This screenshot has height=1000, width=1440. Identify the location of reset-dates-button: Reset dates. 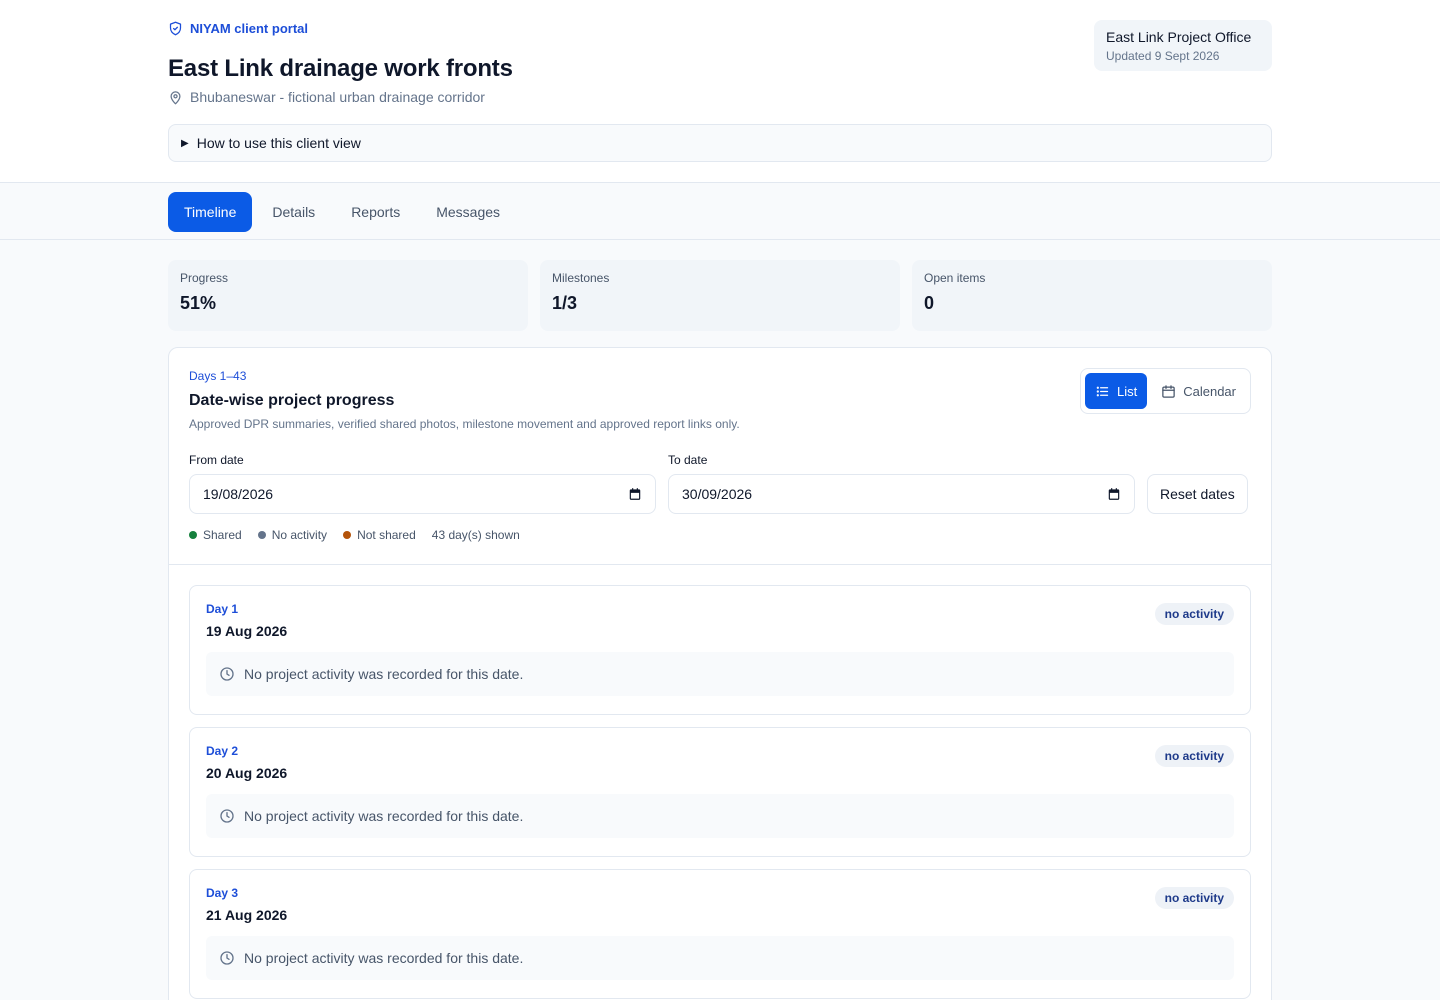
(1197, 494).